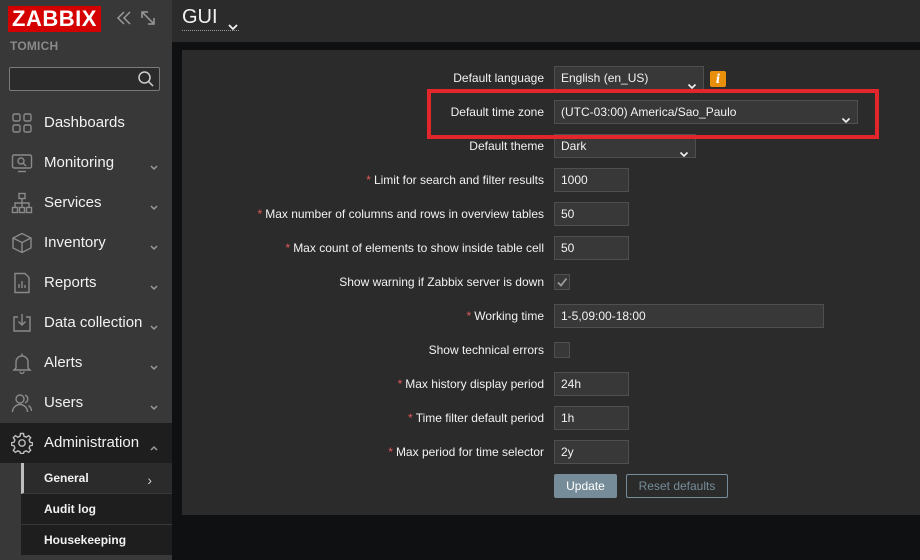 The height and width of the screenshot is (560, 920). What do you see at coordinates (689, 316) in the screenshot?
I see `working-time-input: 1-5,09:00-18:00` at bounding box center [689, 316].